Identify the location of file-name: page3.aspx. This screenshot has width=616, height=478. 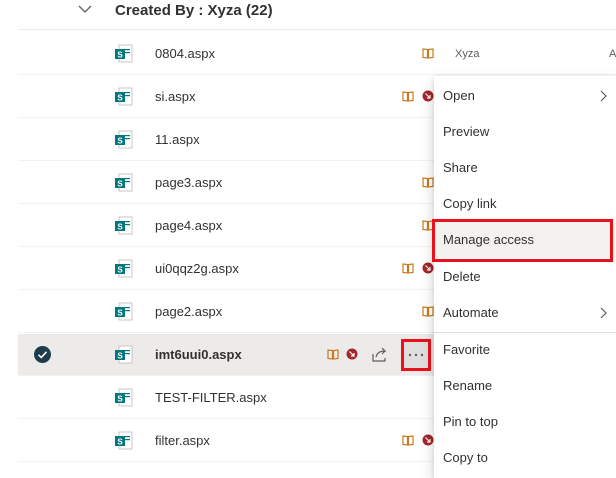
(188, 183).